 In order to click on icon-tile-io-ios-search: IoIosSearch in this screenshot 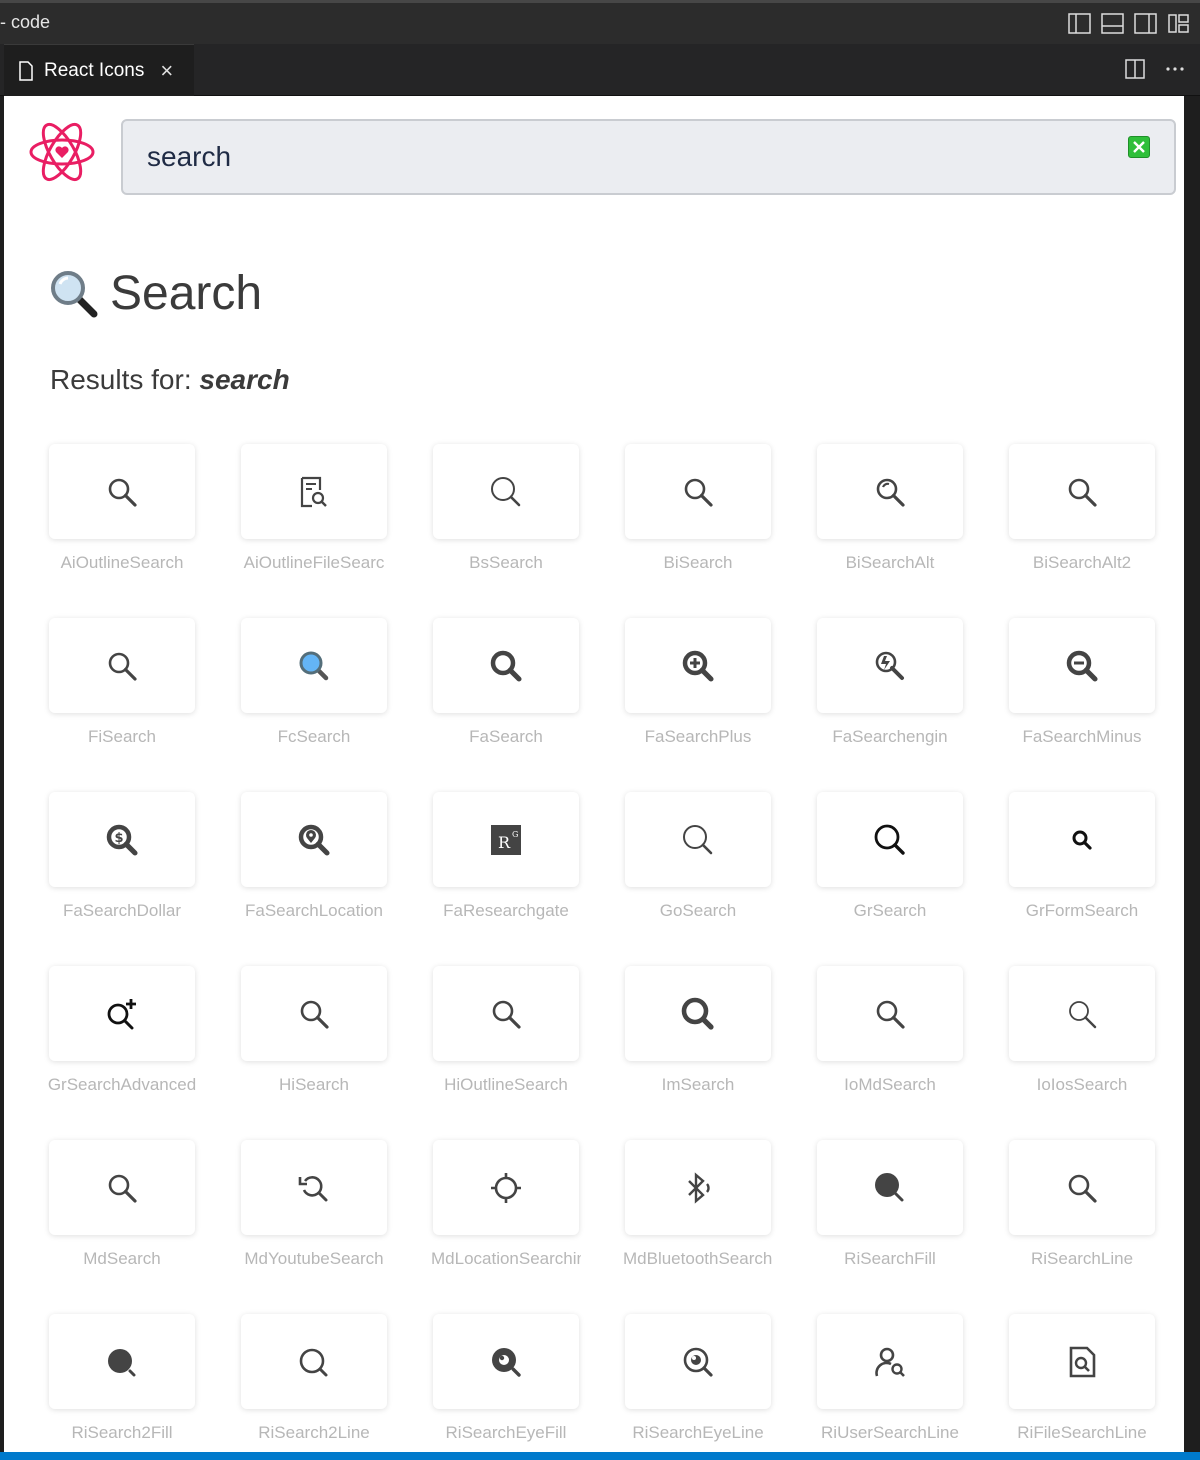, I will do `click(1082, 1053)`.